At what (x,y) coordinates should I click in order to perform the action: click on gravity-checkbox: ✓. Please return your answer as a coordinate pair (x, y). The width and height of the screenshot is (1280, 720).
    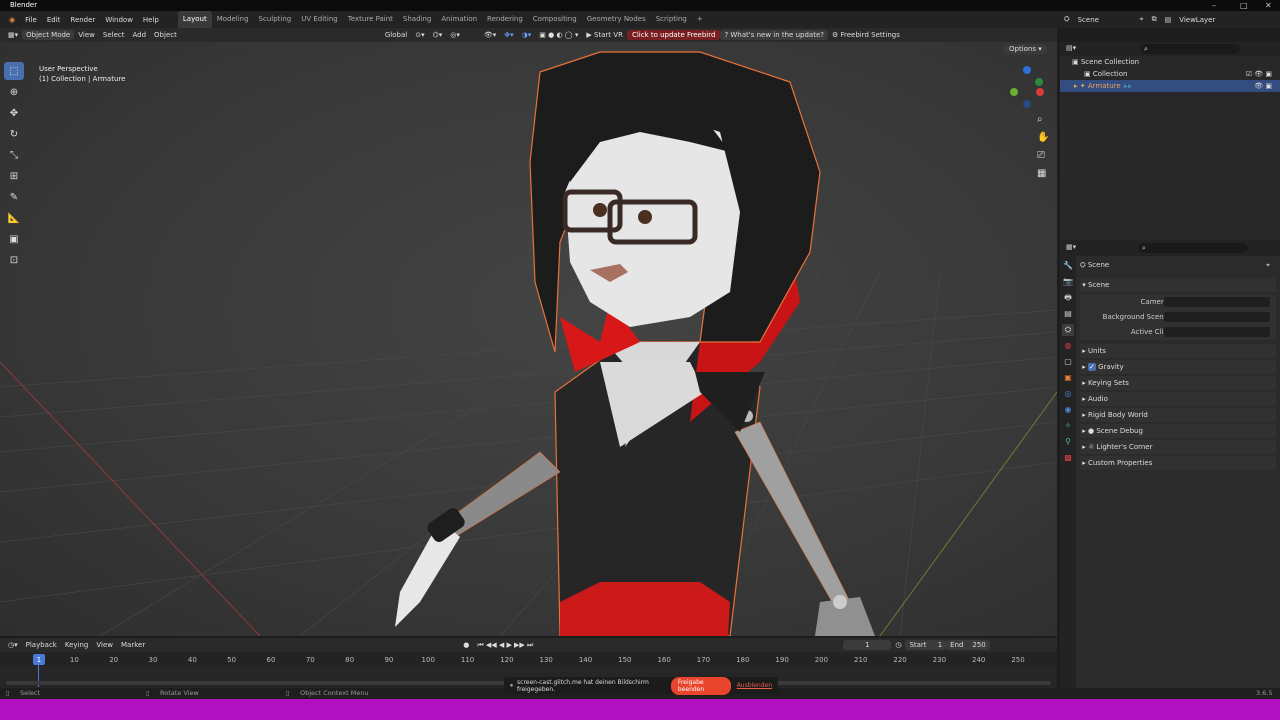
    Looking at the image, I should click on (1091, 367).